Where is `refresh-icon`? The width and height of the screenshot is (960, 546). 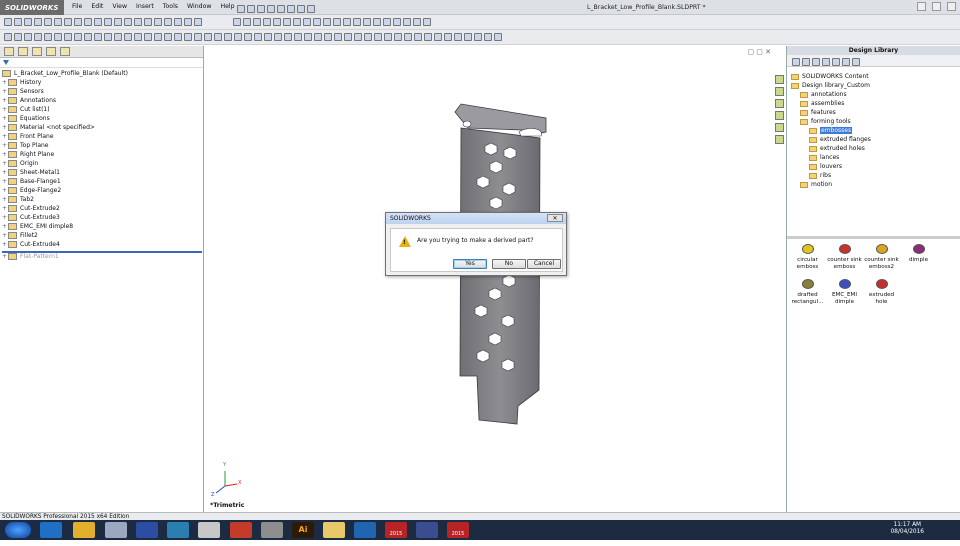 refresh-icon is located at coordinates (846, 62).